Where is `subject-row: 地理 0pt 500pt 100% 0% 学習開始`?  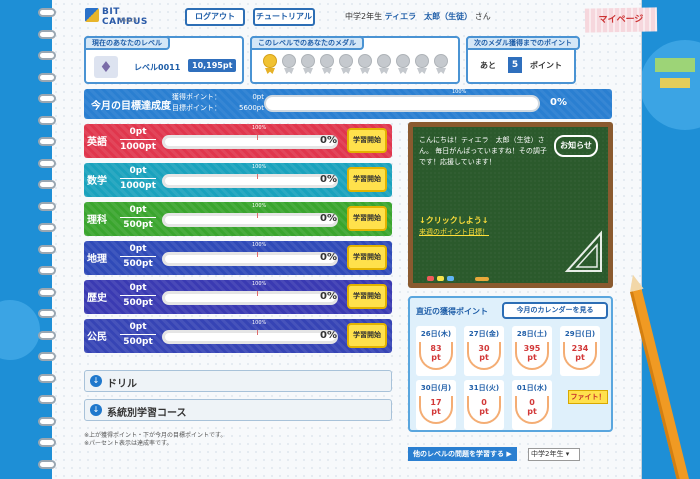
subject-row: 地理 0pt 500pt 100% 0% 学習開始 is located at coordinates (238, 258).